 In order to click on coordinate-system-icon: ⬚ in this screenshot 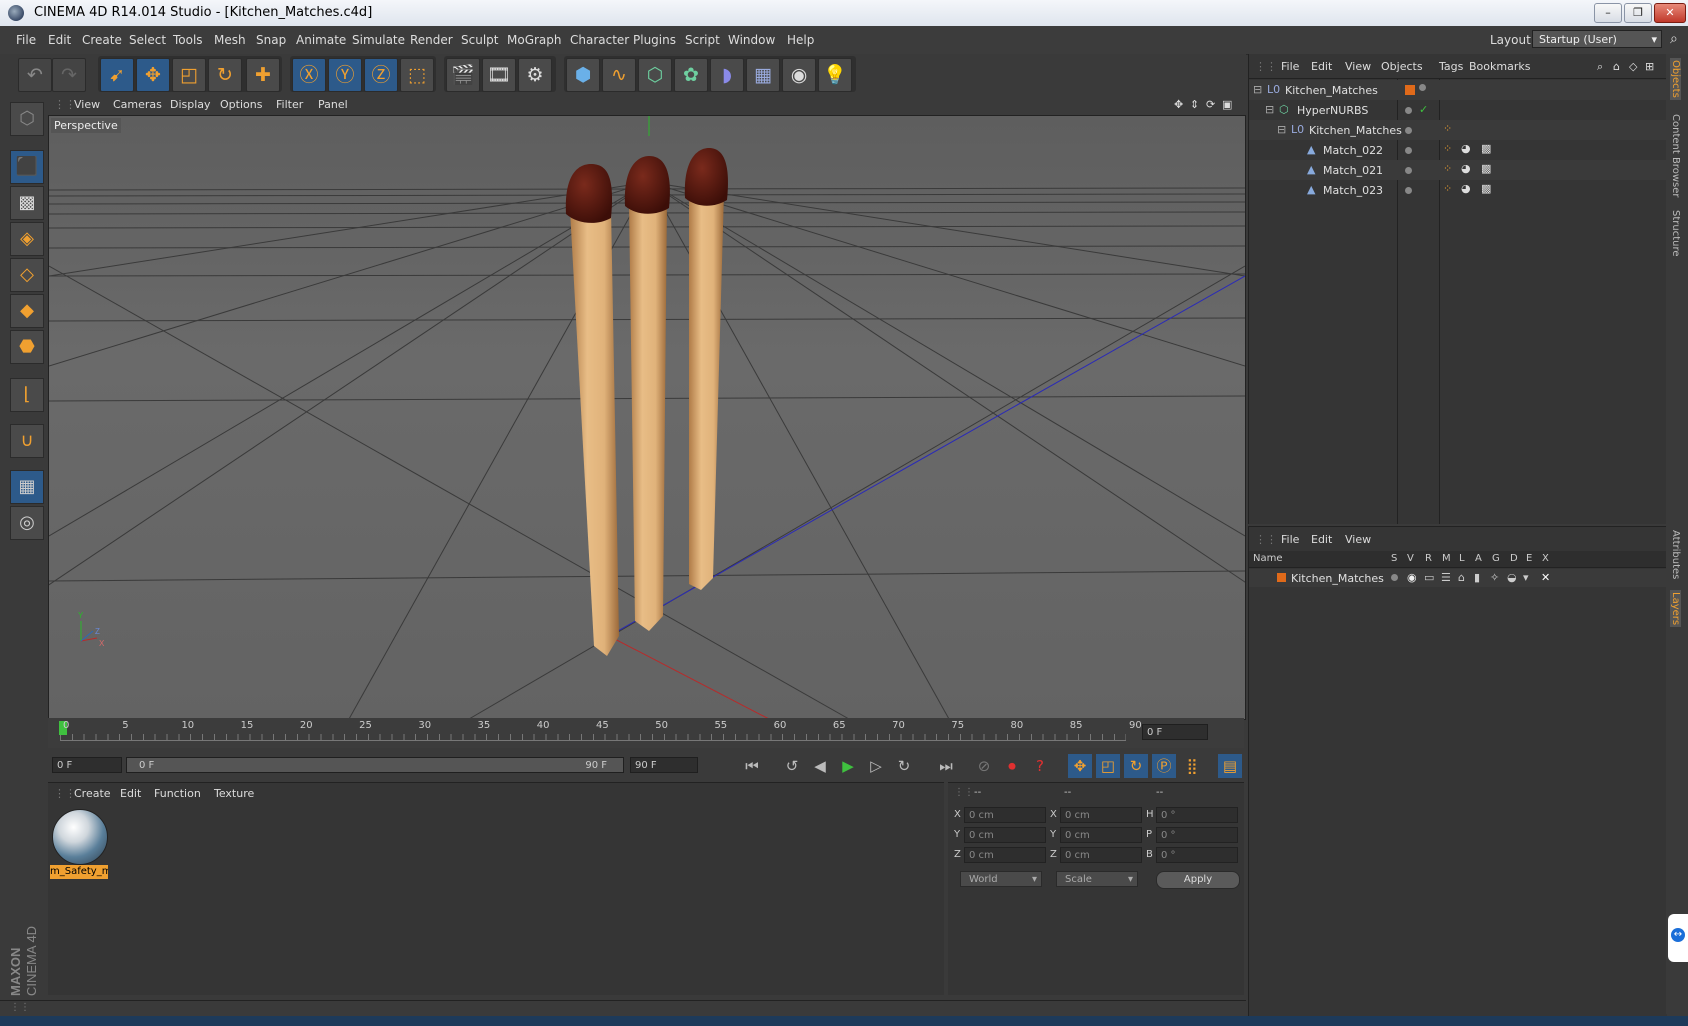, I will do `click(417, 75)`.